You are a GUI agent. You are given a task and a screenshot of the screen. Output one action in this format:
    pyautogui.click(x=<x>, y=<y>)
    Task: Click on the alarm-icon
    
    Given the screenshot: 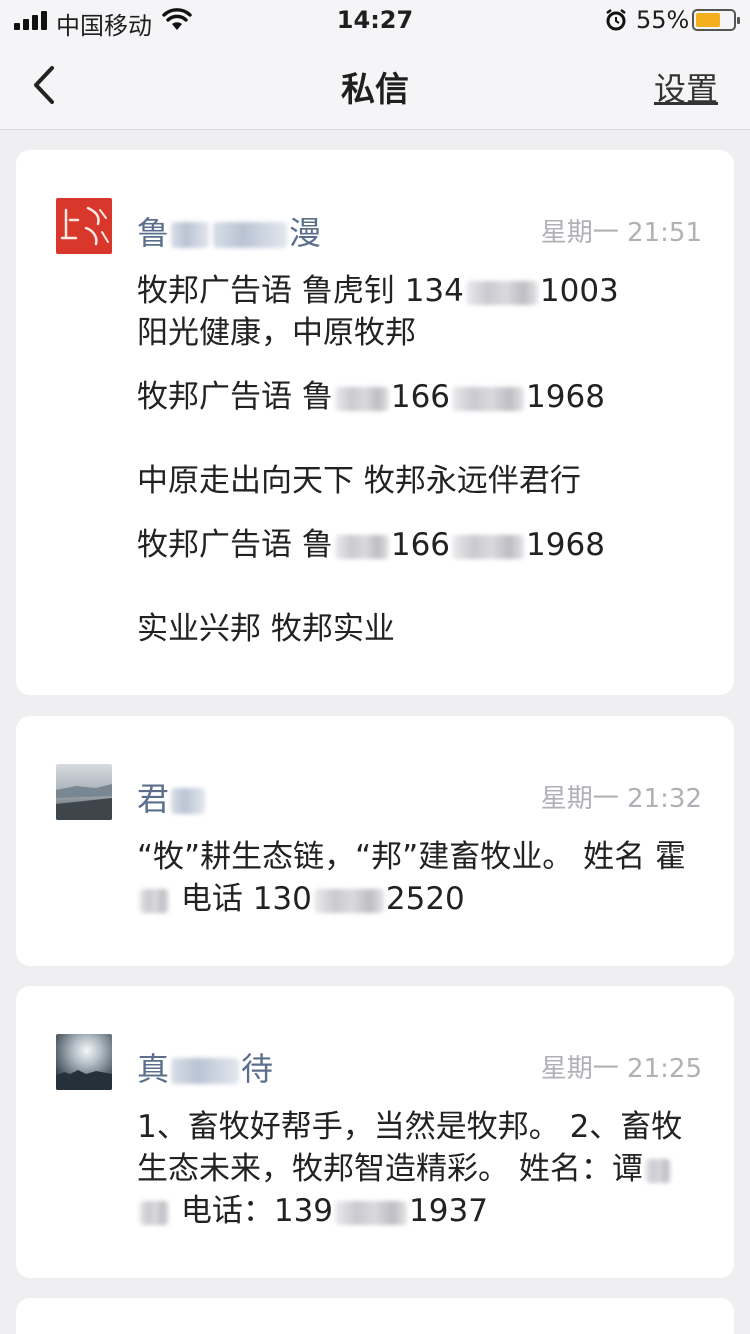 What is the action you would take?
    pyautogui.click(x=616, y=20)
    